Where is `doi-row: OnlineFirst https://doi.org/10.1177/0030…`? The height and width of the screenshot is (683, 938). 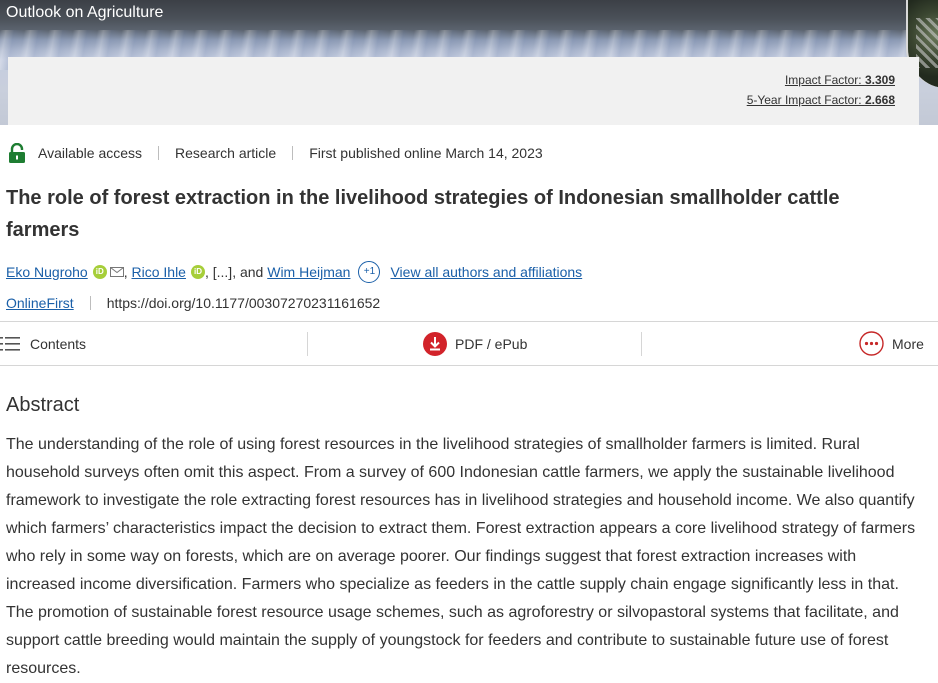
doi-row: OnlineFirst https://doi.org/10.1177/0030… is located at coordinates (193, 303).